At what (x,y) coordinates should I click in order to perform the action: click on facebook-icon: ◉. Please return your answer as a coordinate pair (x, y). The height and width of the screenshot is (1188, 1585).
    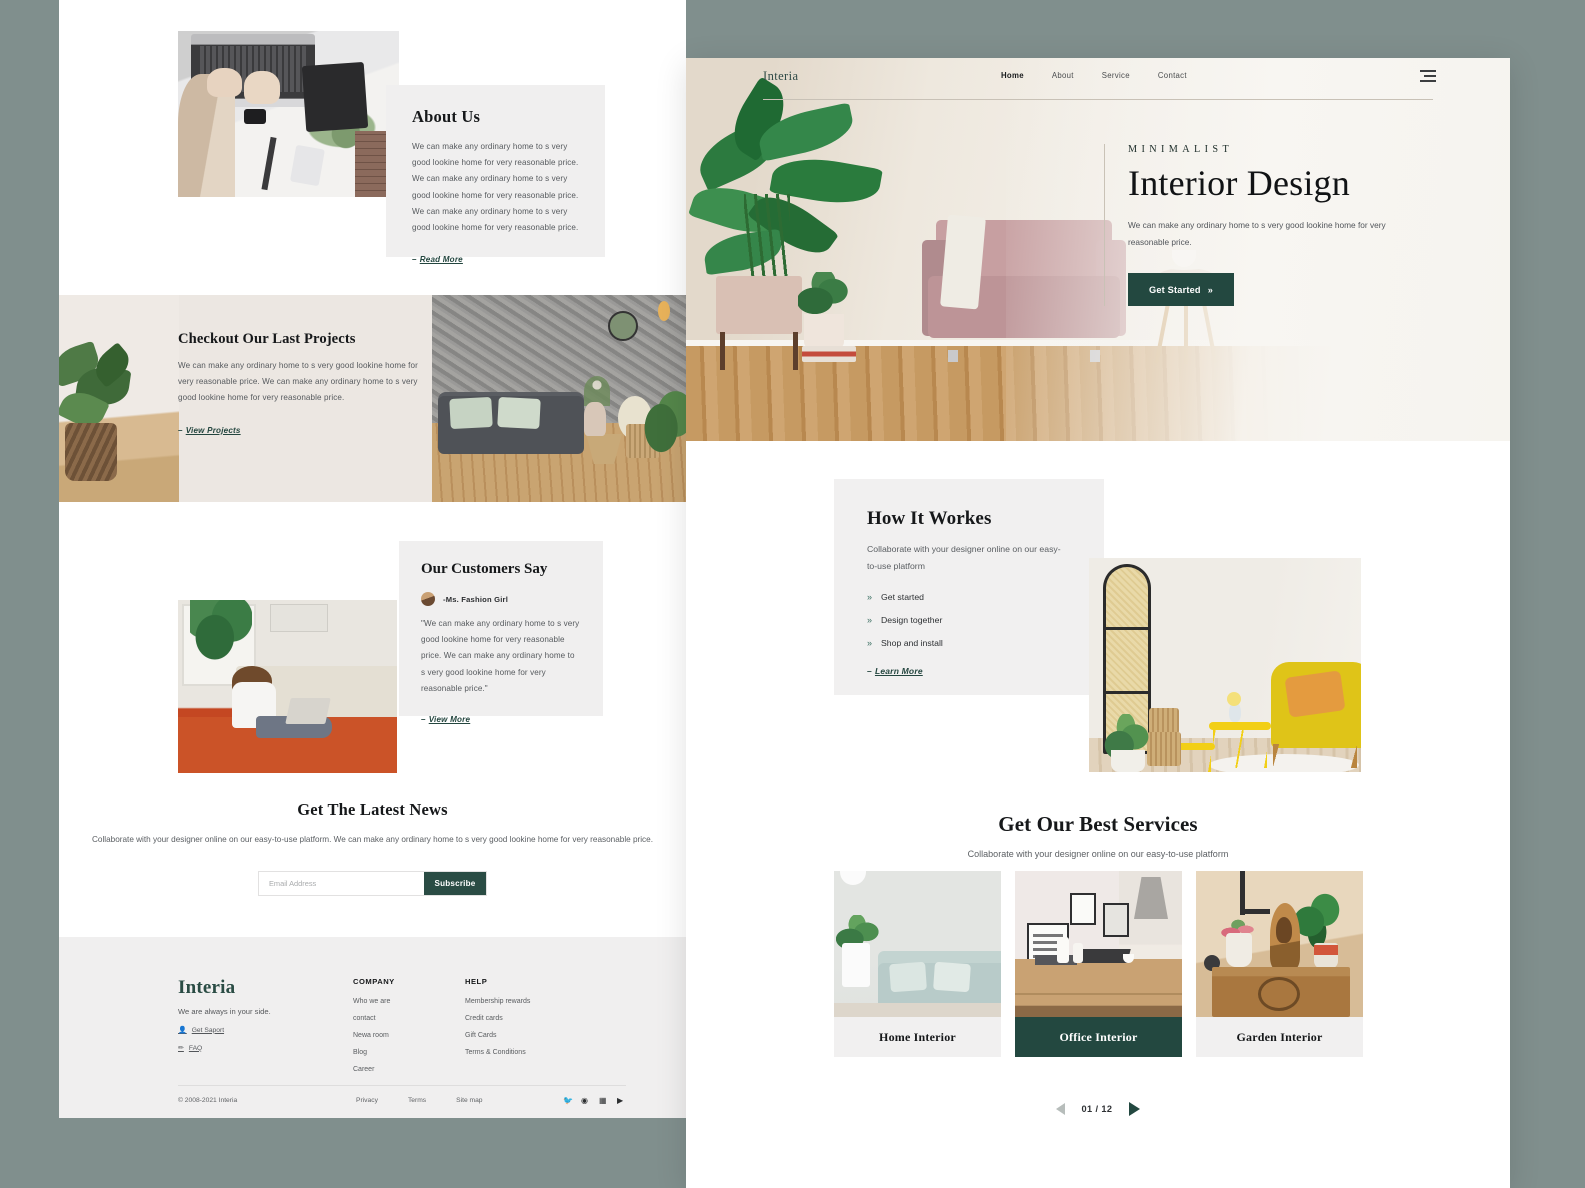
    Looking at the image, I should click on (585, 1100).